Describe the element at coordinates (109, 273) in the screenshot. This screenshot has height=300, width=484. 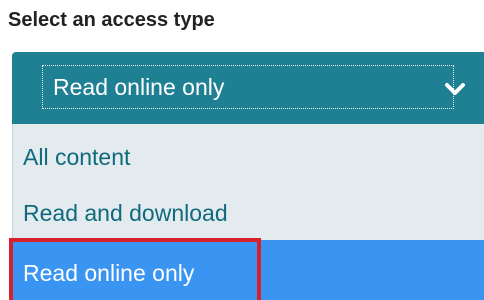
I see `option-label: Read online only` at that location.